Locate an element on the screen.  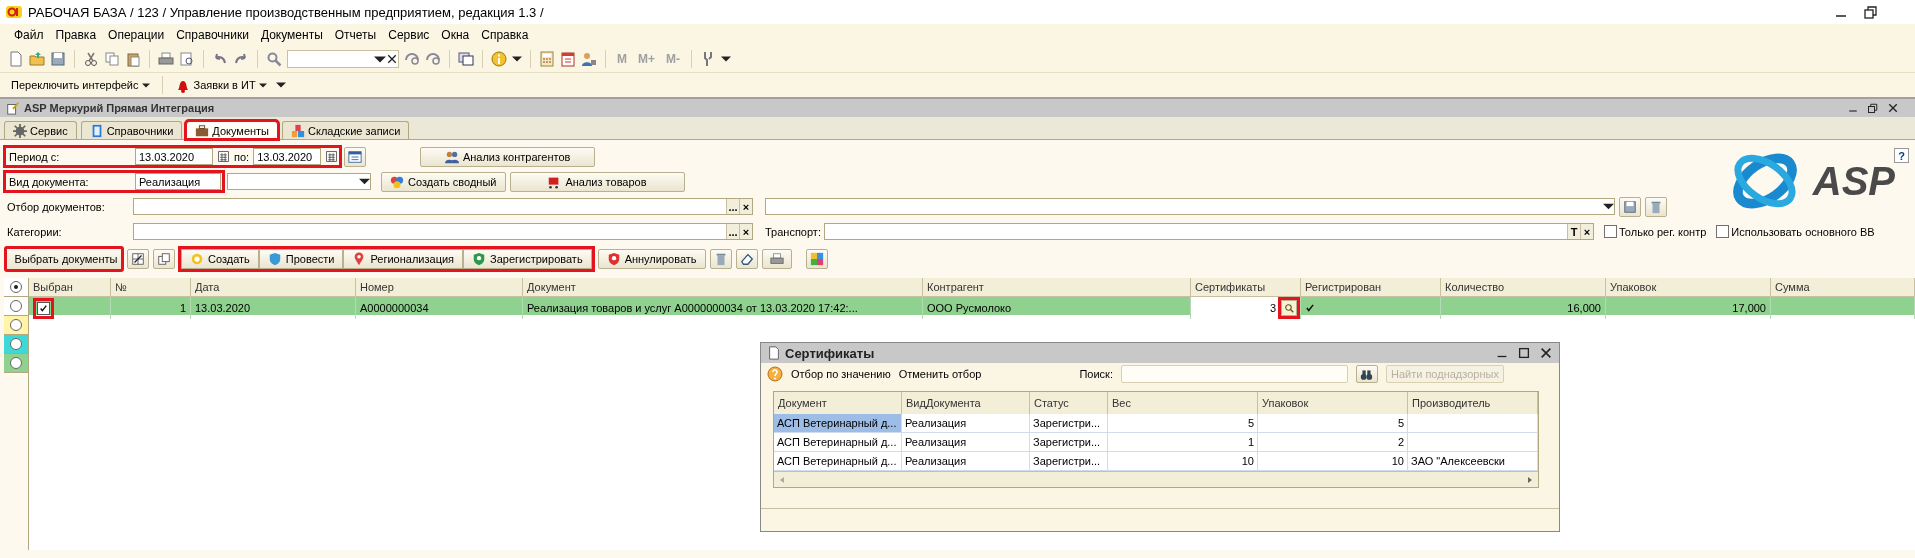
find-previous-icon is located at coordinates (433, 59).